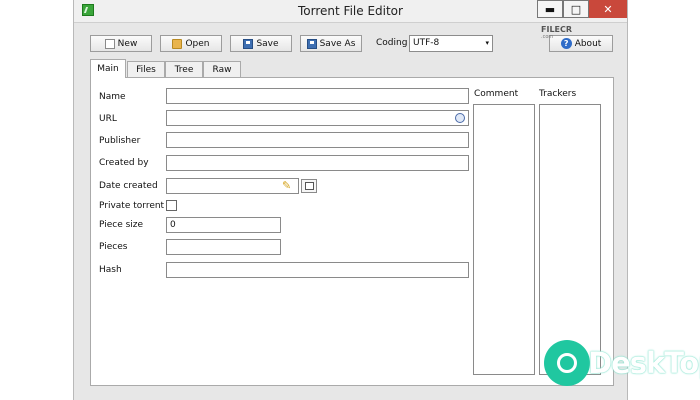 The width and height of the screenshot is (700, 400). What do you see at coordinates (487, 43) in the screenshot?
I see `chevron-down-icon: ▾` at bounding box center [487, 43].